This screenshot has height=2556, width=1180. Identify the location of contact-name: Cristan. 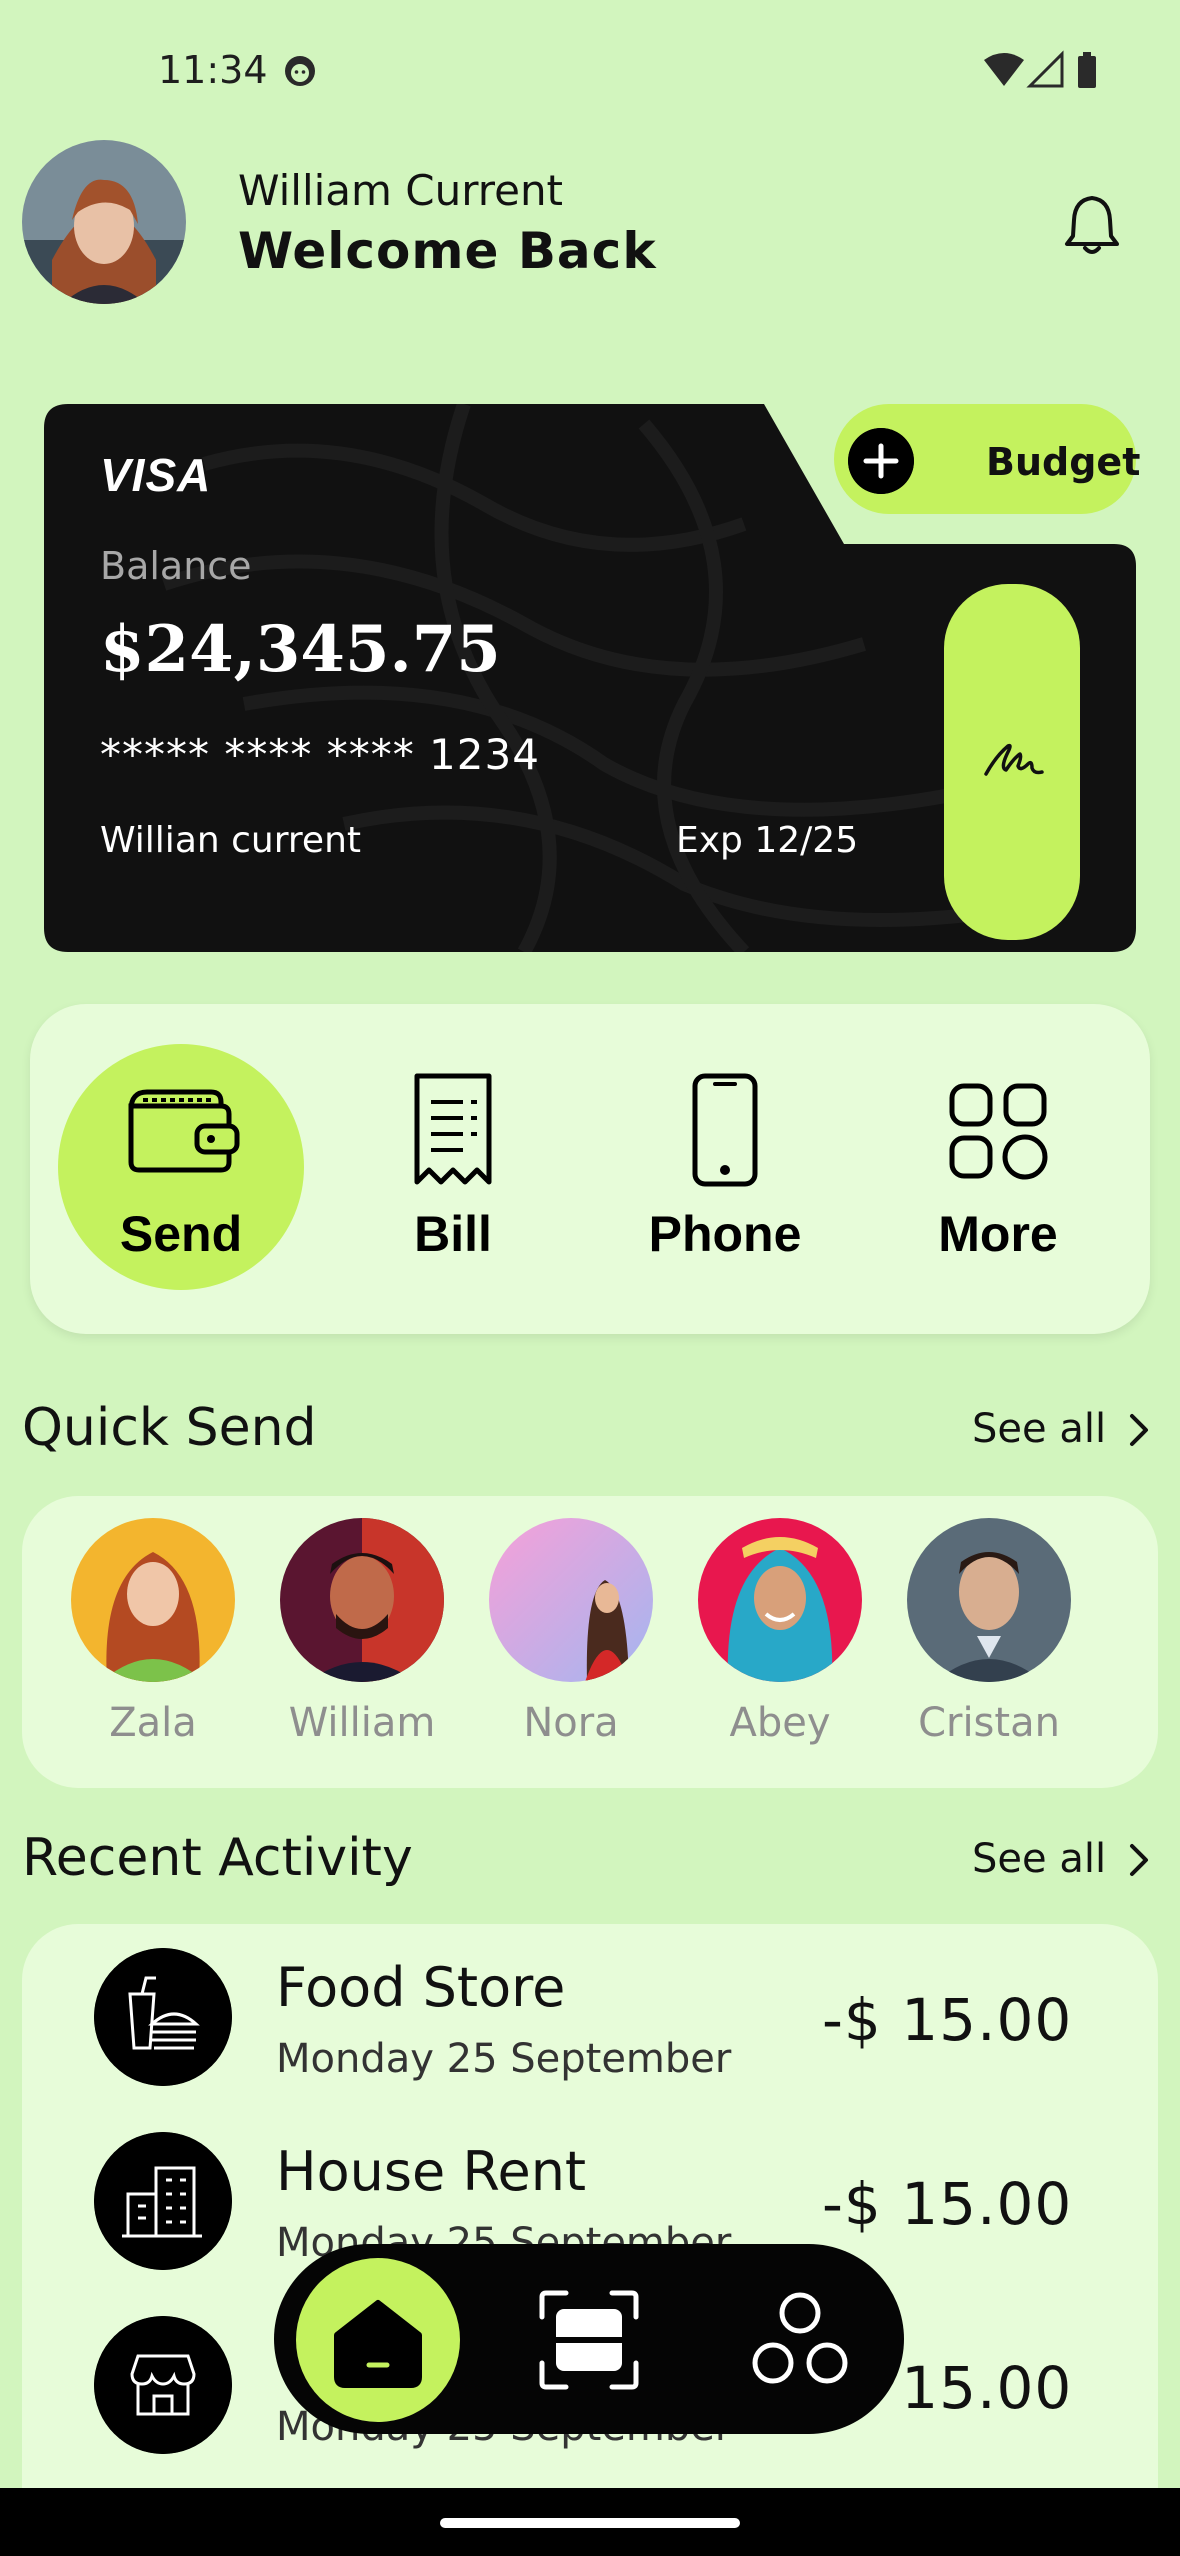
(989, 1723).